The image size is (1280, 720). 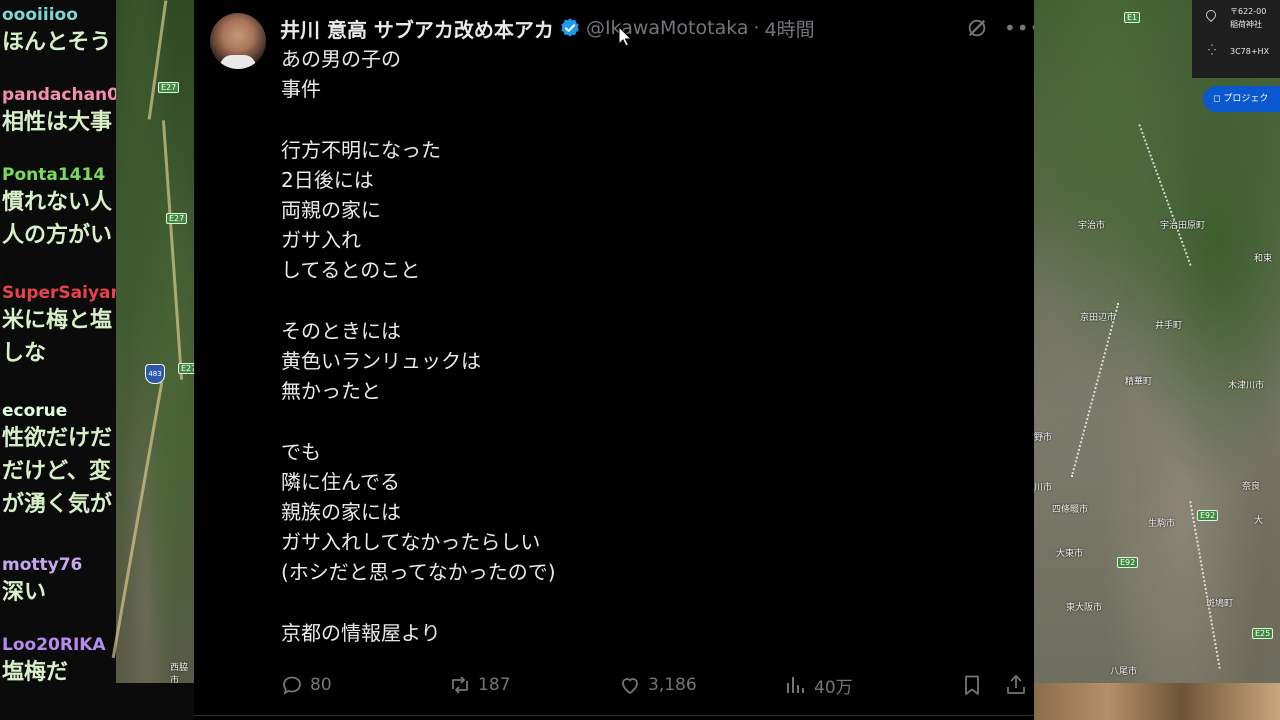 What do you see at coordinates (1211, 15) in the screenshot?
I see `location-pin-icon` at bounding box center [1211, 15].